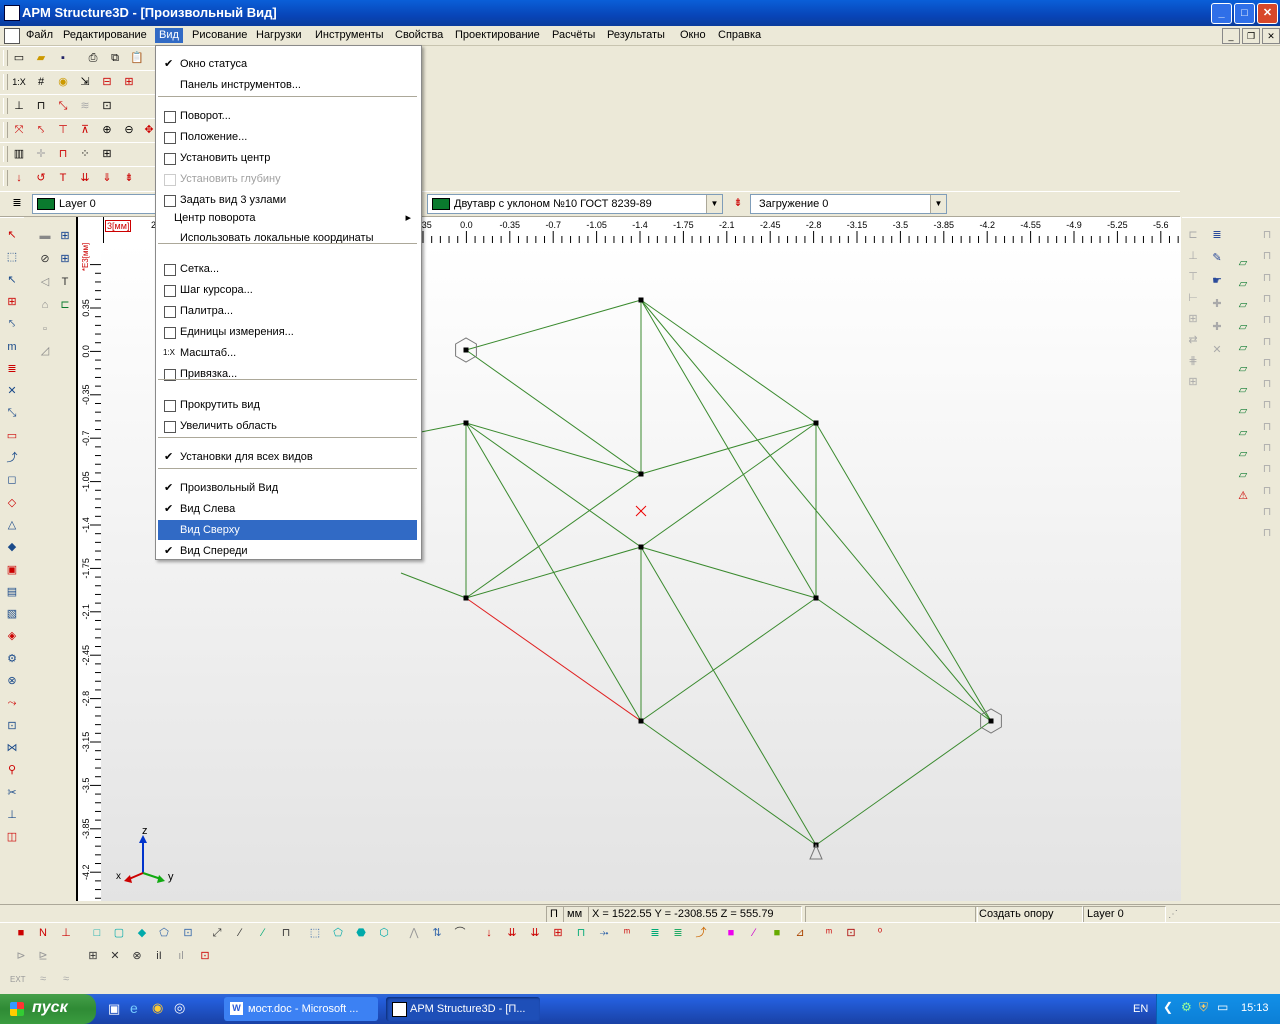 The width and height of the screenshot is (1280, 1024). Describe the element at coordinates (287, 200) in the screenshot. I see `view-menu-item: Задать вид 3 узлами` at that location.